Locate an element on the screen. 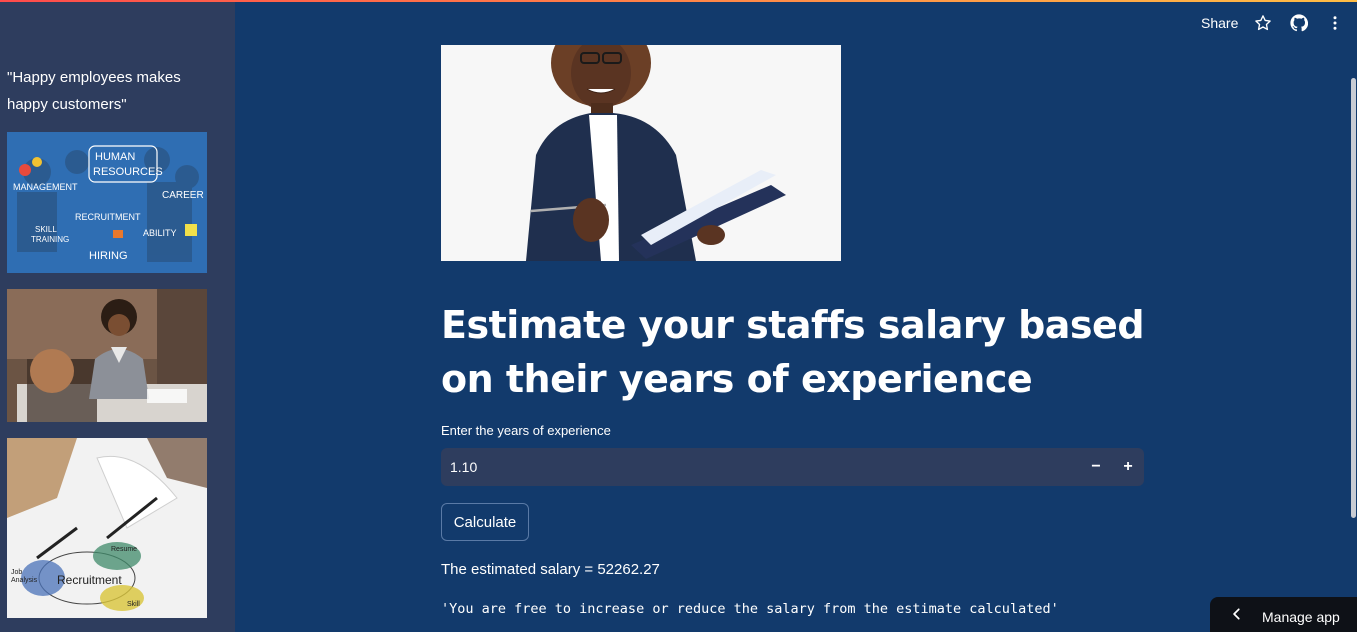 The width and height of the screenshot is (1357, 632). recruit-word-1: Recruitment is located at coordinates (89, 580).